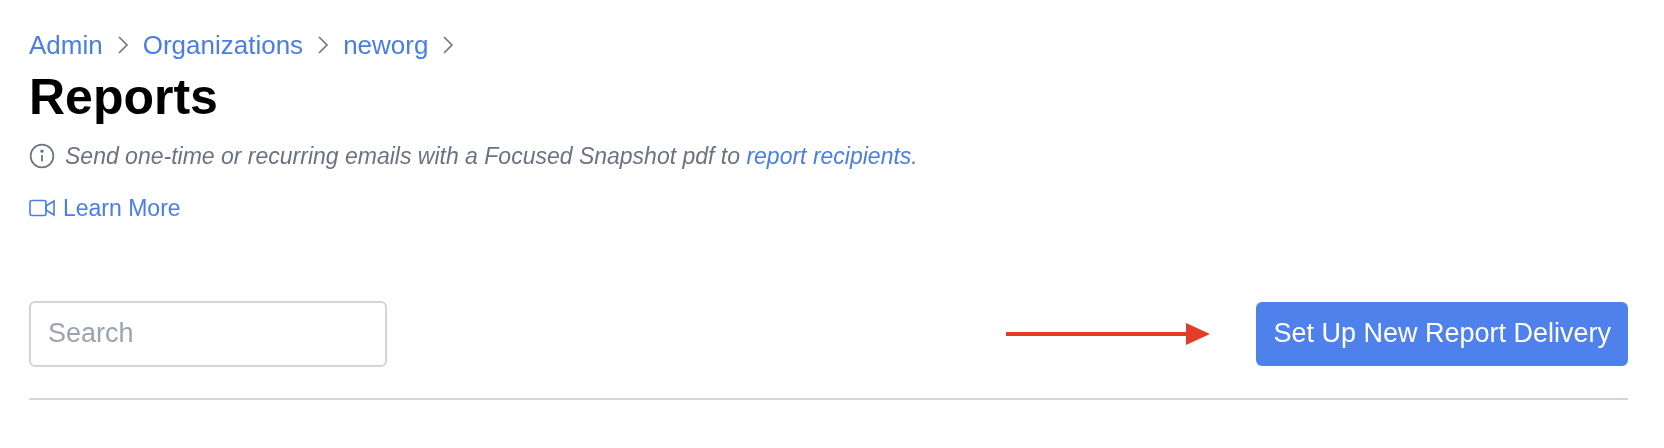 The height and width of the screenshot is (448, 1664). Describe the element at coordinates (105, 208) in the screenshot. I see `learn-more-link: Learn More` at that location.